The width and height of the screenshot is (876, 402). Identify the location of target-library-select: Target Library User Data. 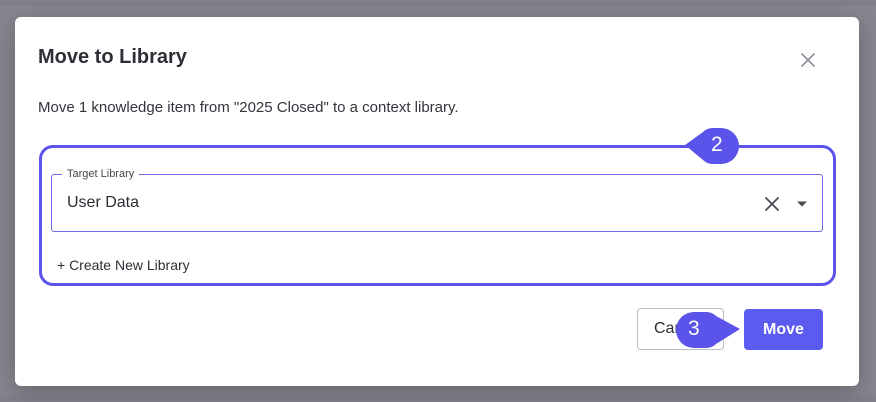
(437, 199).